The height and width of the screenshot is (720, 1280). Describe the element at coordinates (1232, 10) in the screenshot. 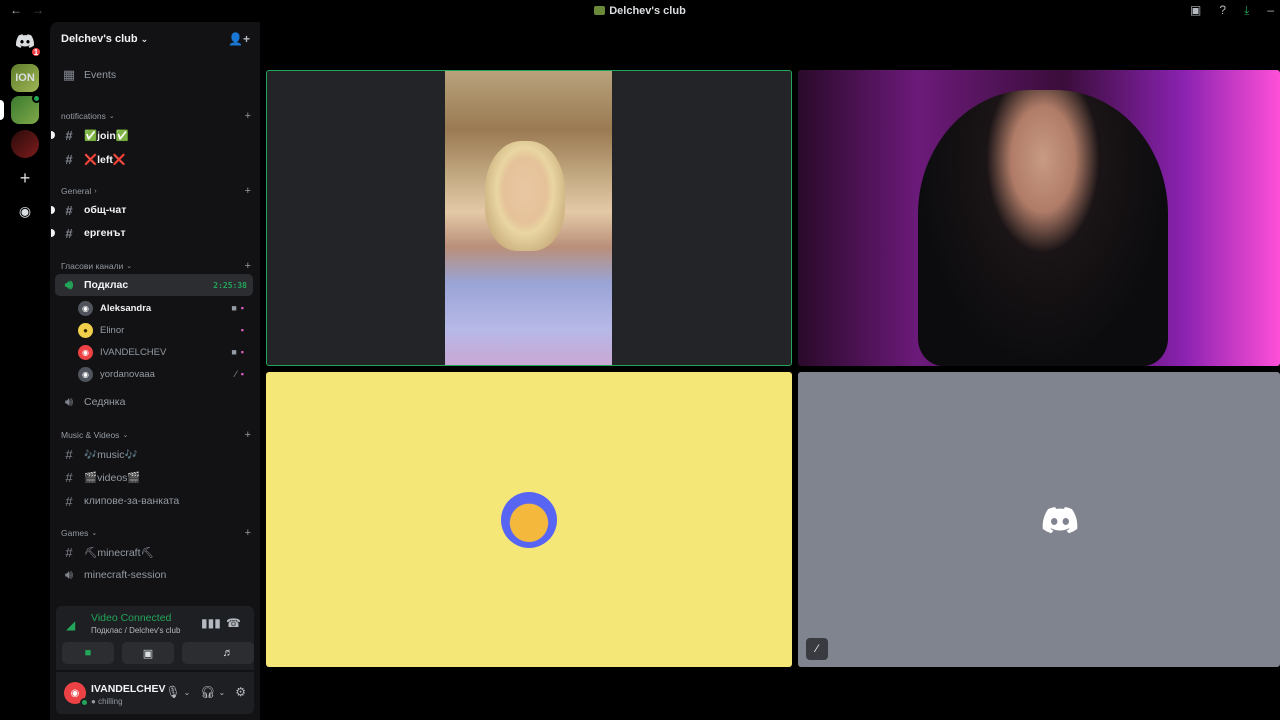

I see `titlebar-actions: ▣ ? ⤓ –` at that location.